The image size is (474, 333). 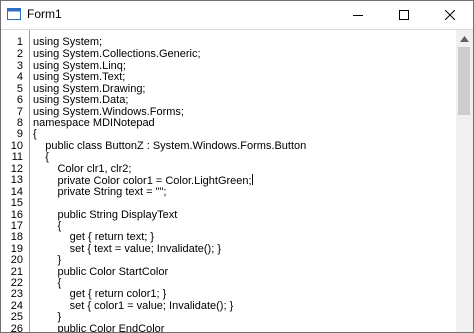 What do you see at coordinates (16, 237) in the screenshot?
I see `line-number: 18` at bounding box center [16, 237].